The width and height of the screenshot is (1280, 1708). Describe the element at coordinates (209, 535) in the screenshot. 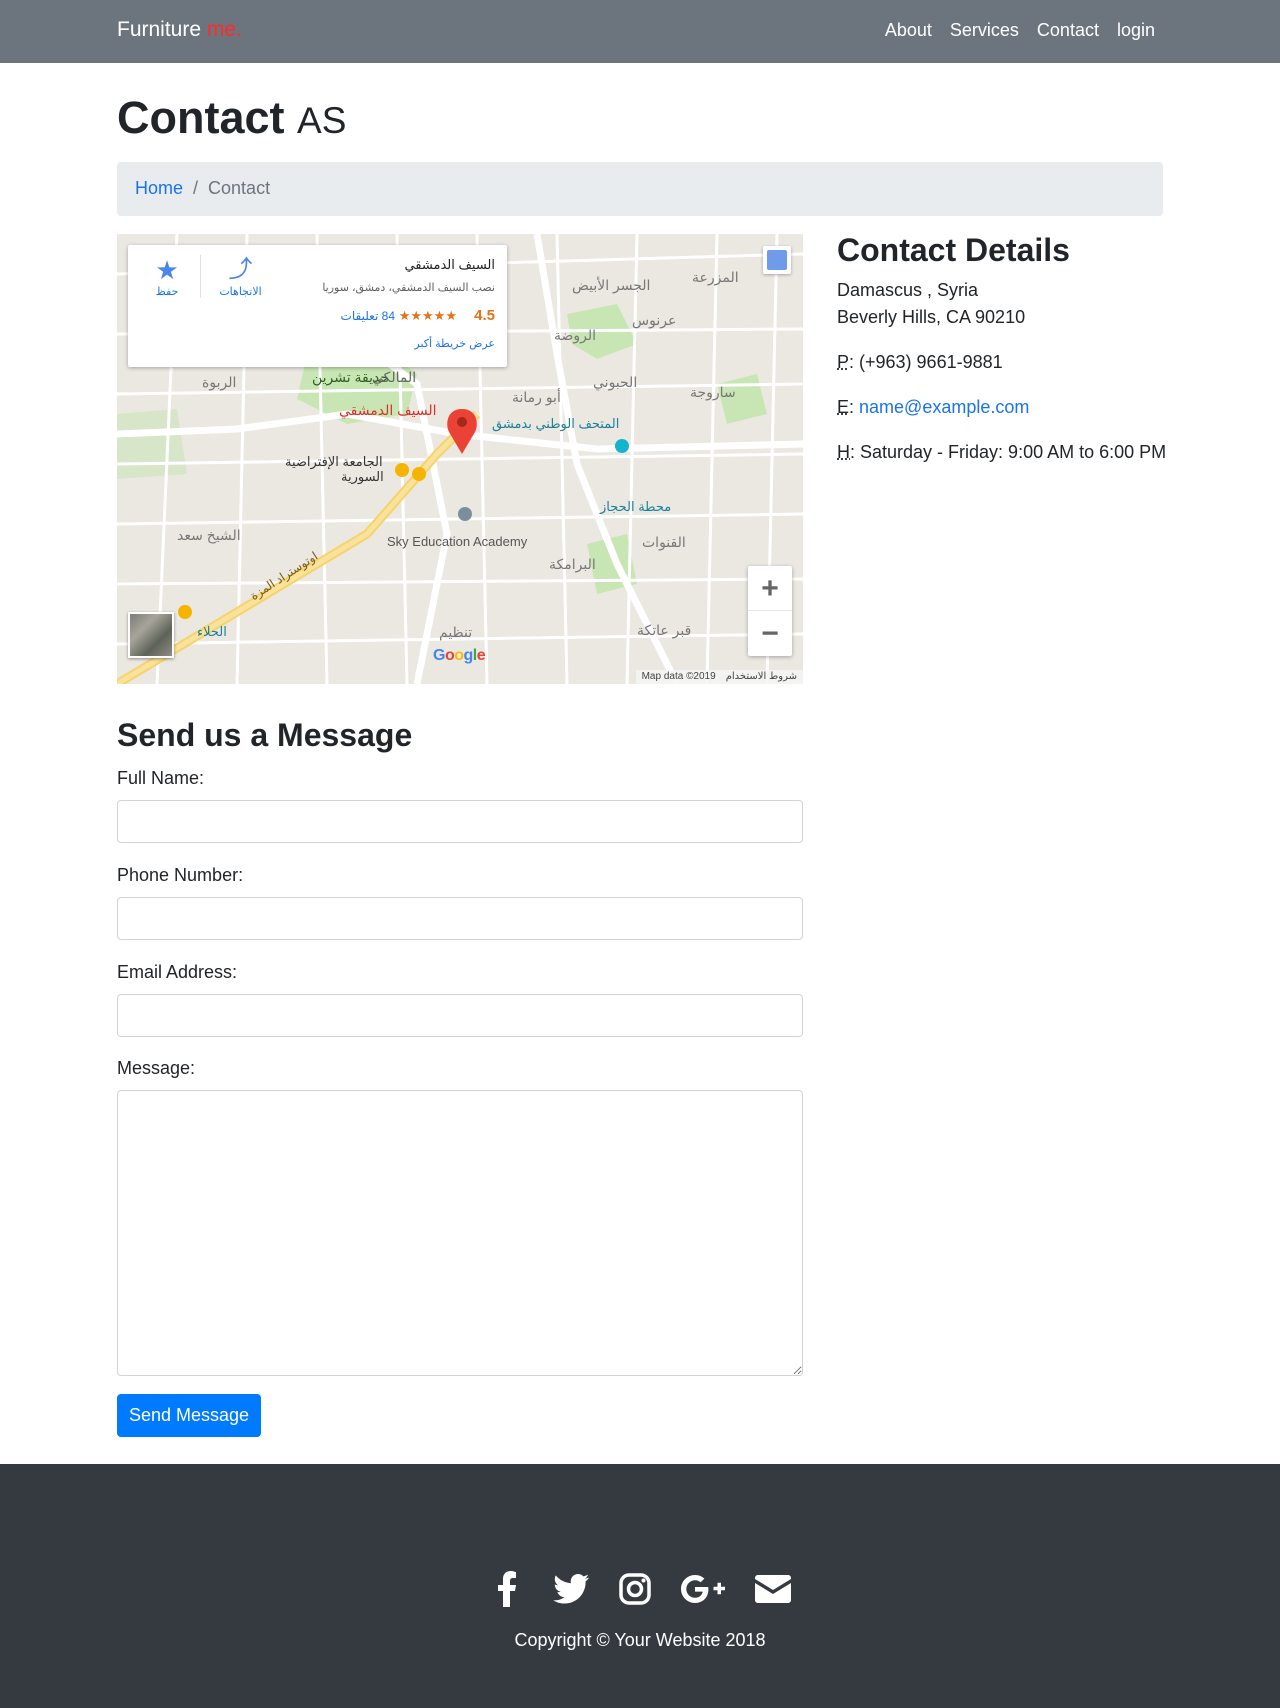

I see `map-label-sheikh-saad: الشيخ سعد` at that location.